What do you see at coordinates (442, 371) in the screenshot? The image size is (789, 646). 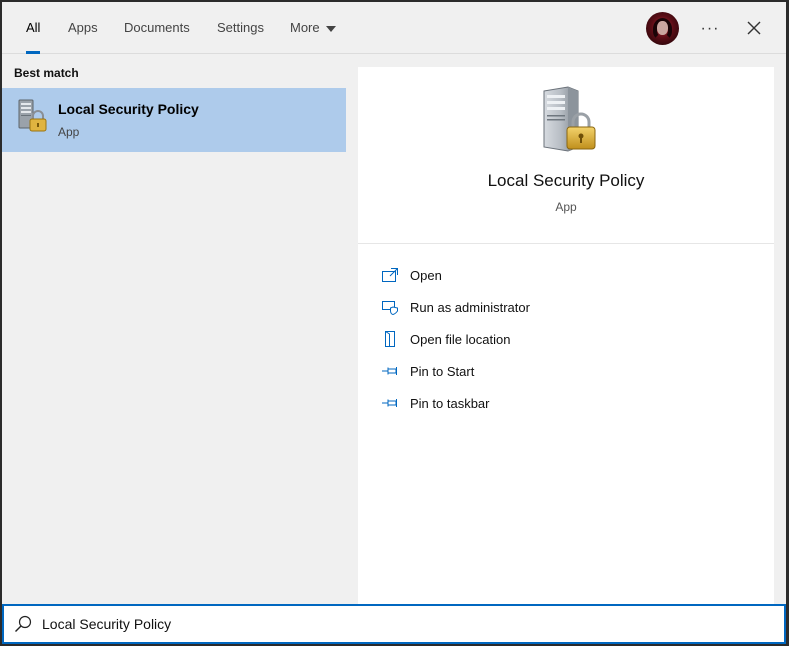 I see `pin-to-start-label: Pin to Start` at bounding box center [442, 371].